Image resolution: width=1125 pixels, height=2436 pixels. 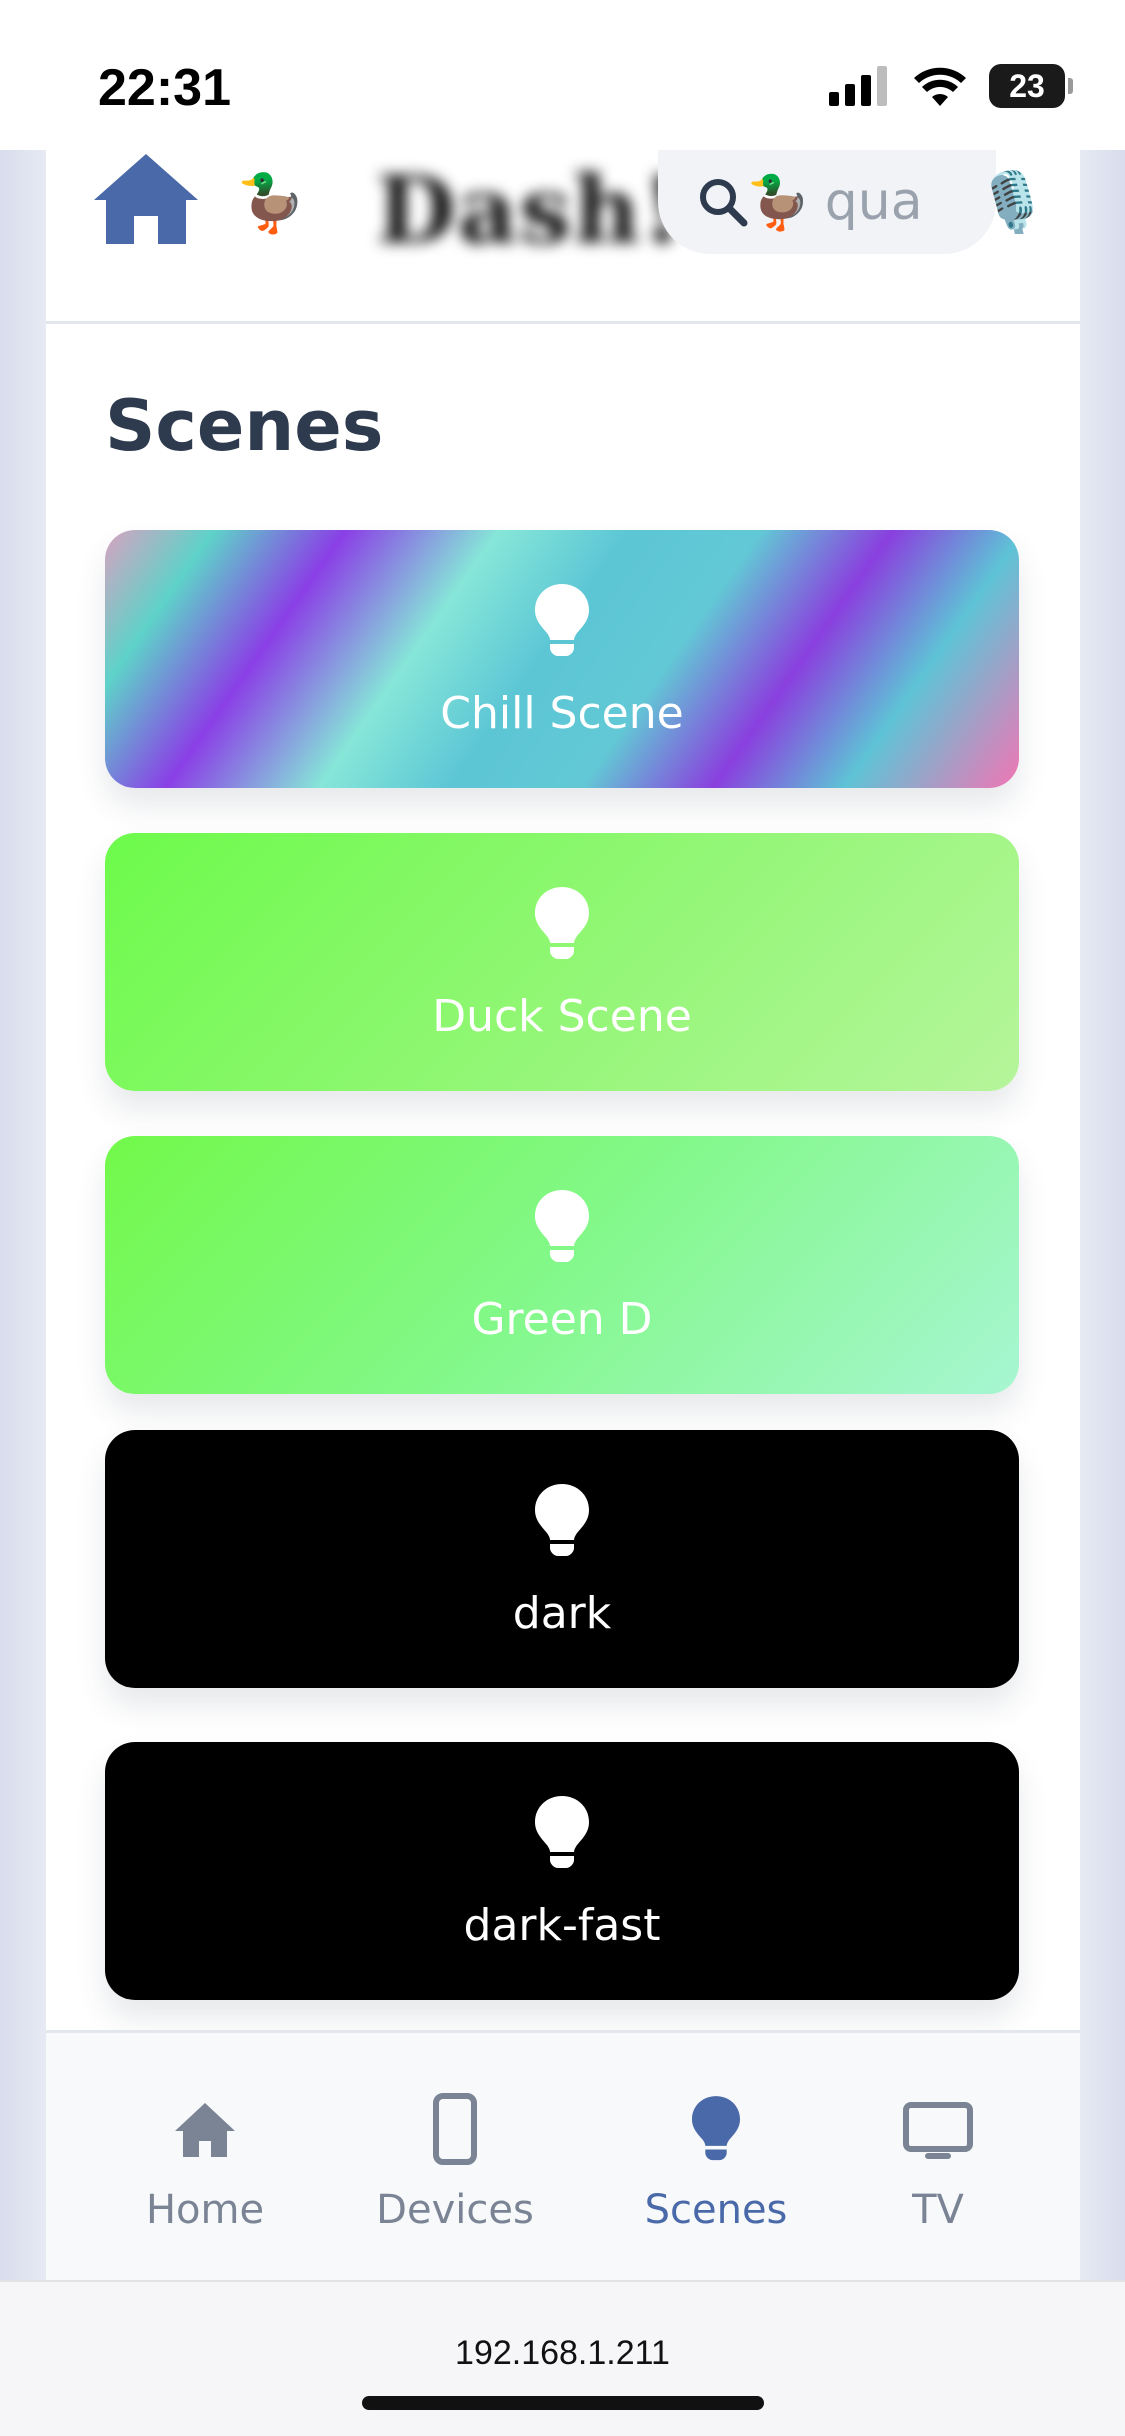 I want to click on scene-card-dark-fast: dark-fast, so click(x=562, y=1871).